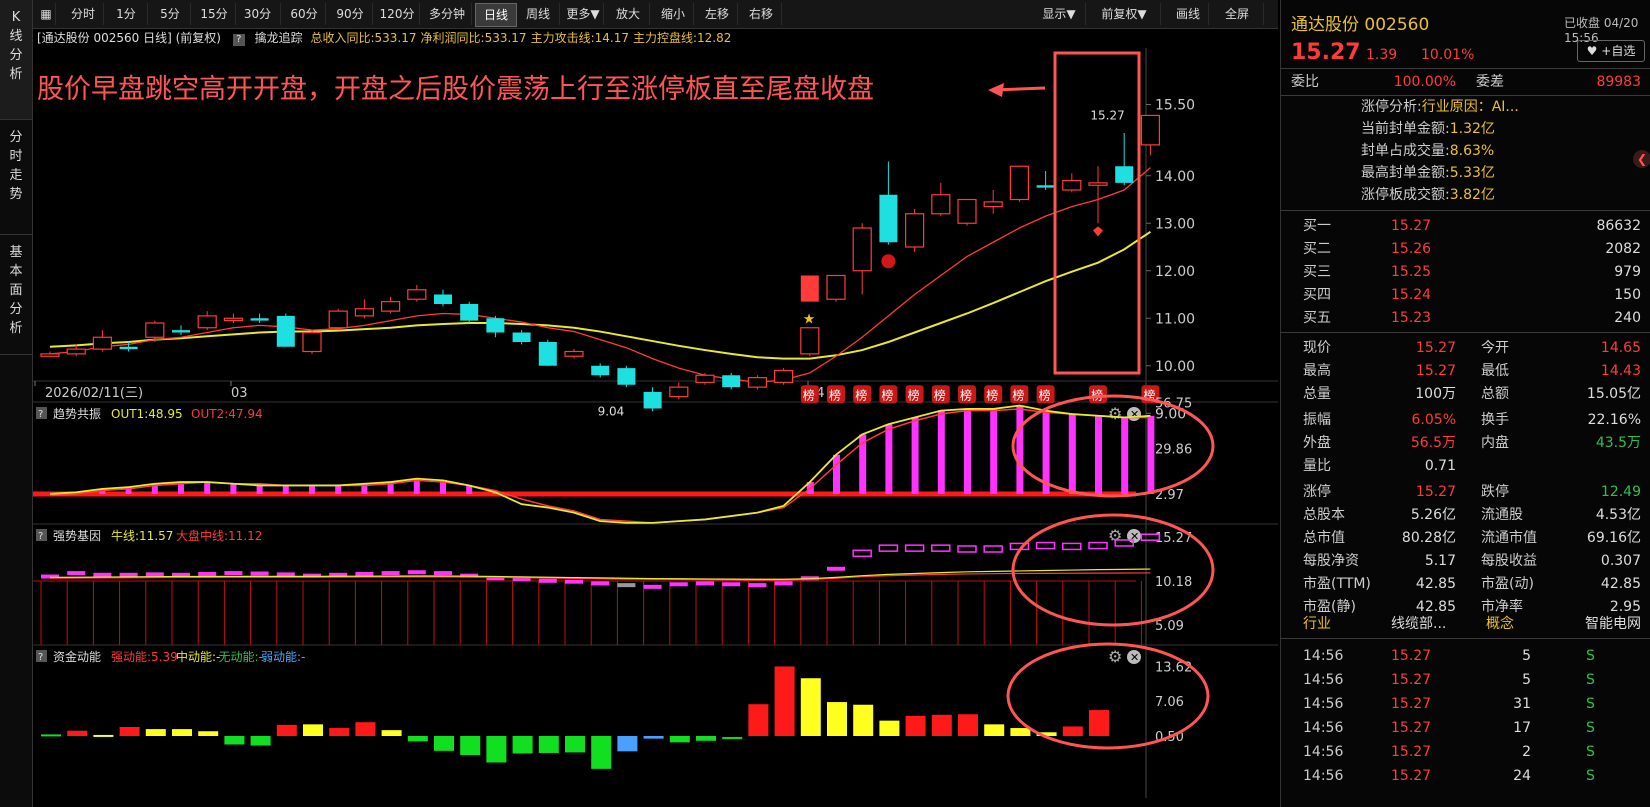  I want to click on chart-annotation: 股价早盘跳空高开开盘，开盘之后股价震荡上行至涨停板直至尾盘收盘, so click(455, 89).